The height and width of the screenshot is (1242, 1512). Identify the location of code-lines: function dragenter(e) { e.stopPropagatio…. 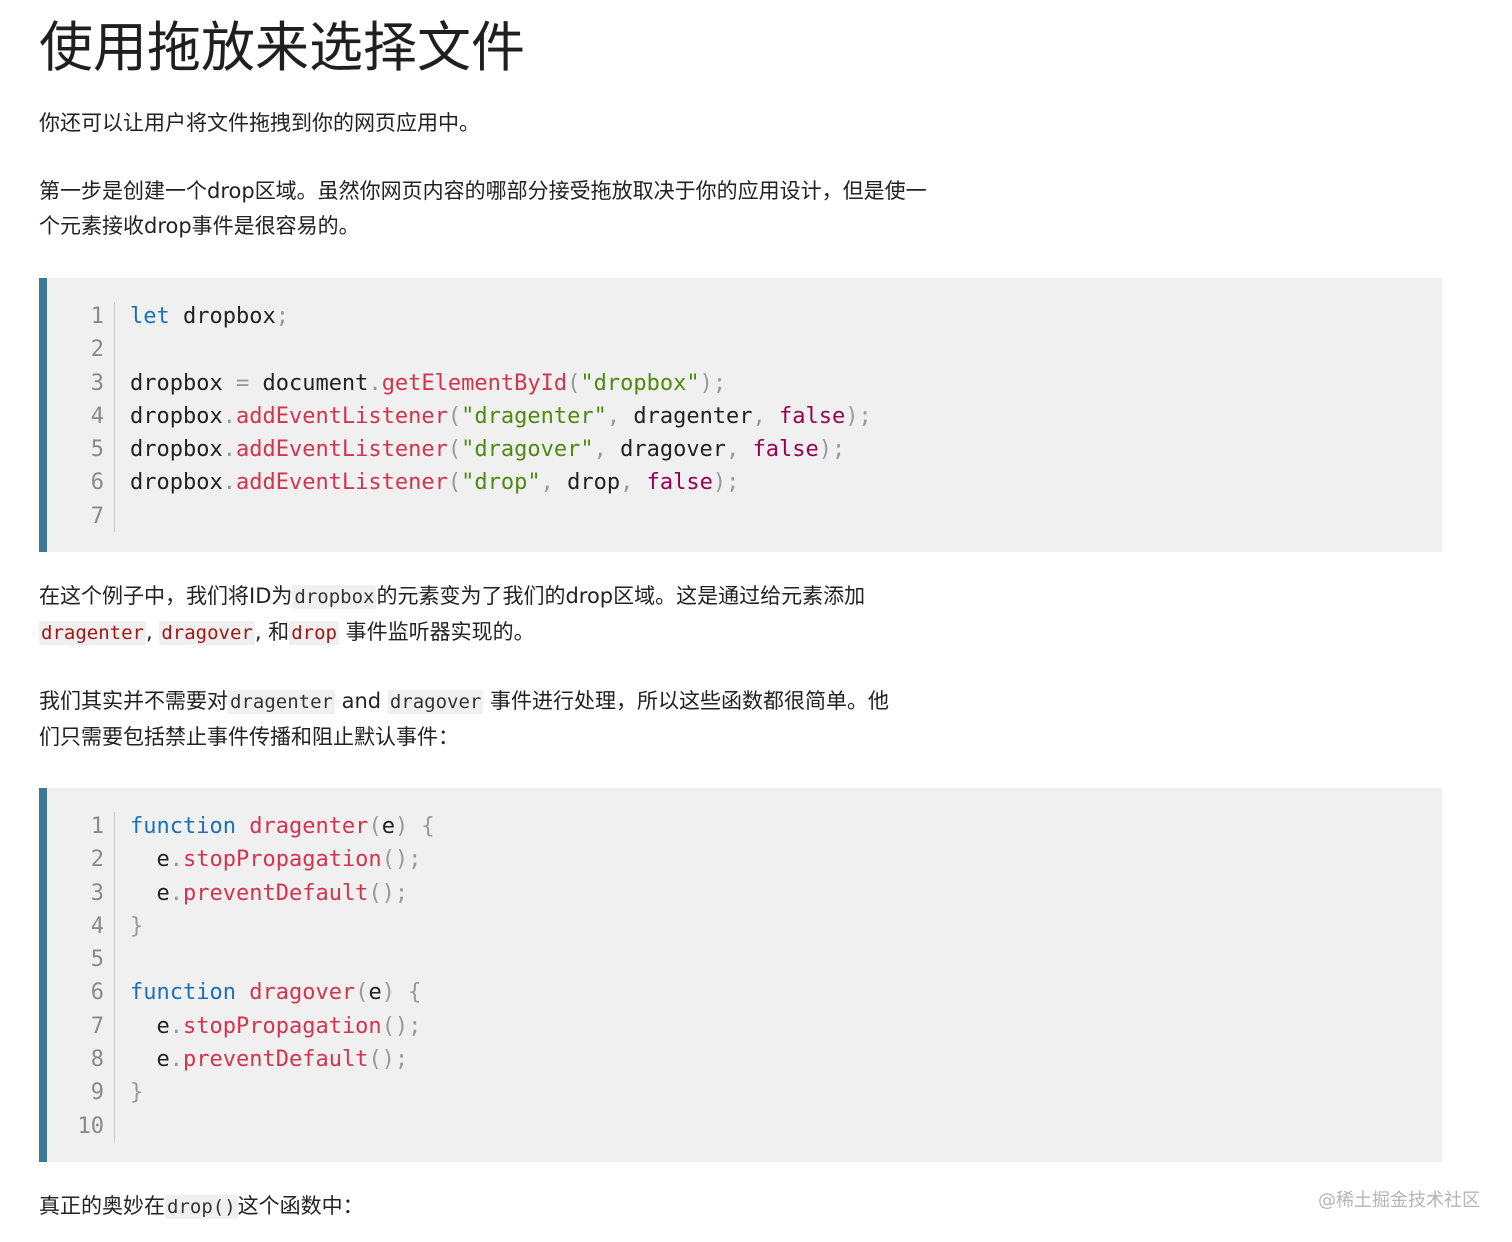
(282, 976).